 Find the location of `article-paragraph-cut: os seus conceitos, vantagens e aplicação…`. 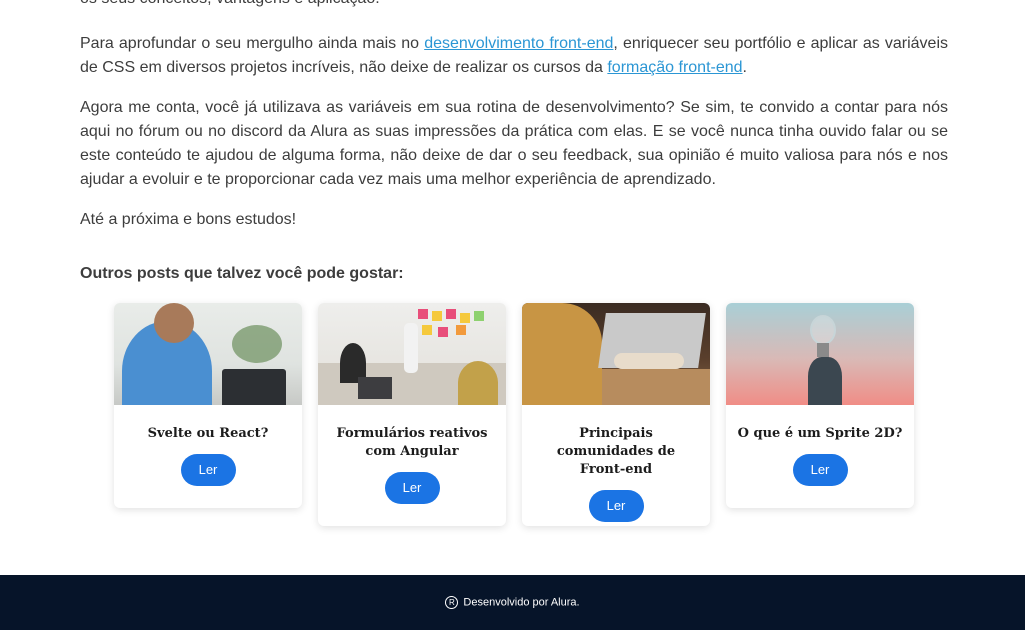

article-paragraph-cut: os seus conceitos, vantagens e aplicação… is located at coordinates (230, 5).